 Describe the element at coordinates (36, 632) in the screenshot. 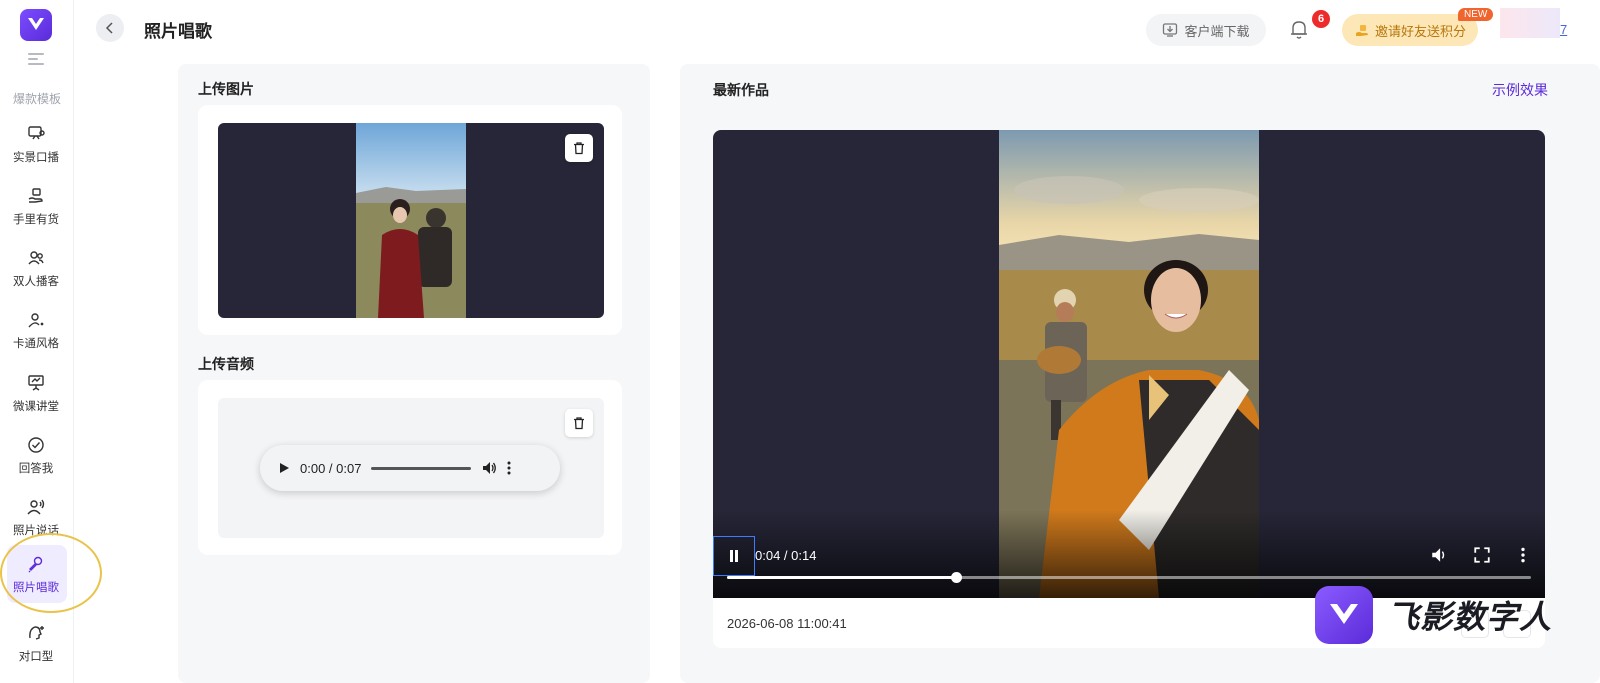

I see `head-sparkle-icon` at that location.